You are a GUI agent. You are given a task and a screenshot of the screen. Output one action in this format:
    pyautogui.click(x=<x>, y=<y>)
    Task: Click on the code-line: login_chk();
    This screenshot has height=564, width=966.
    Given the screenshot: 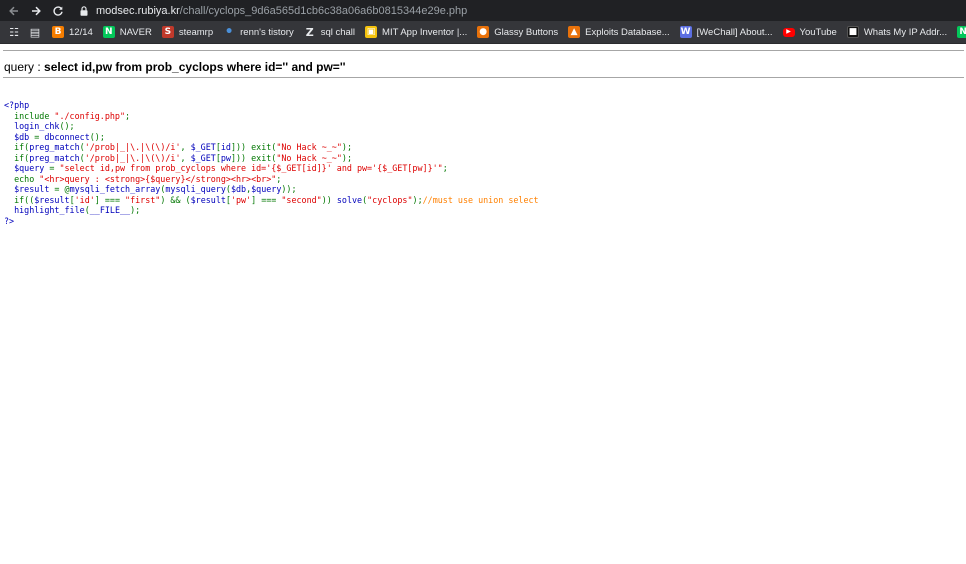 What is the action you would take?
    pyautogui.click(x=271, y=126)
    